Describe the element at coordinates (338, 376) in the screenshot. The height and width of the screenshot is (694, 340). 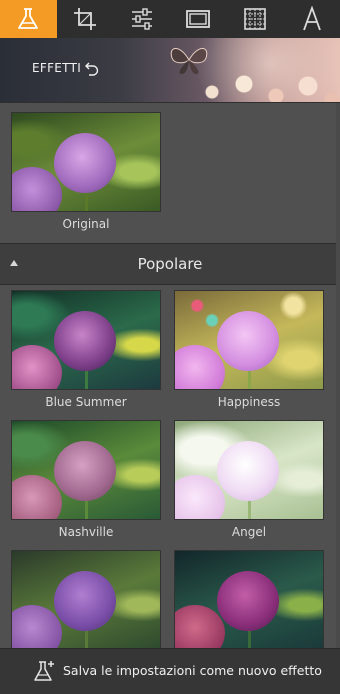
I see `panel-scrollbar` at that location.